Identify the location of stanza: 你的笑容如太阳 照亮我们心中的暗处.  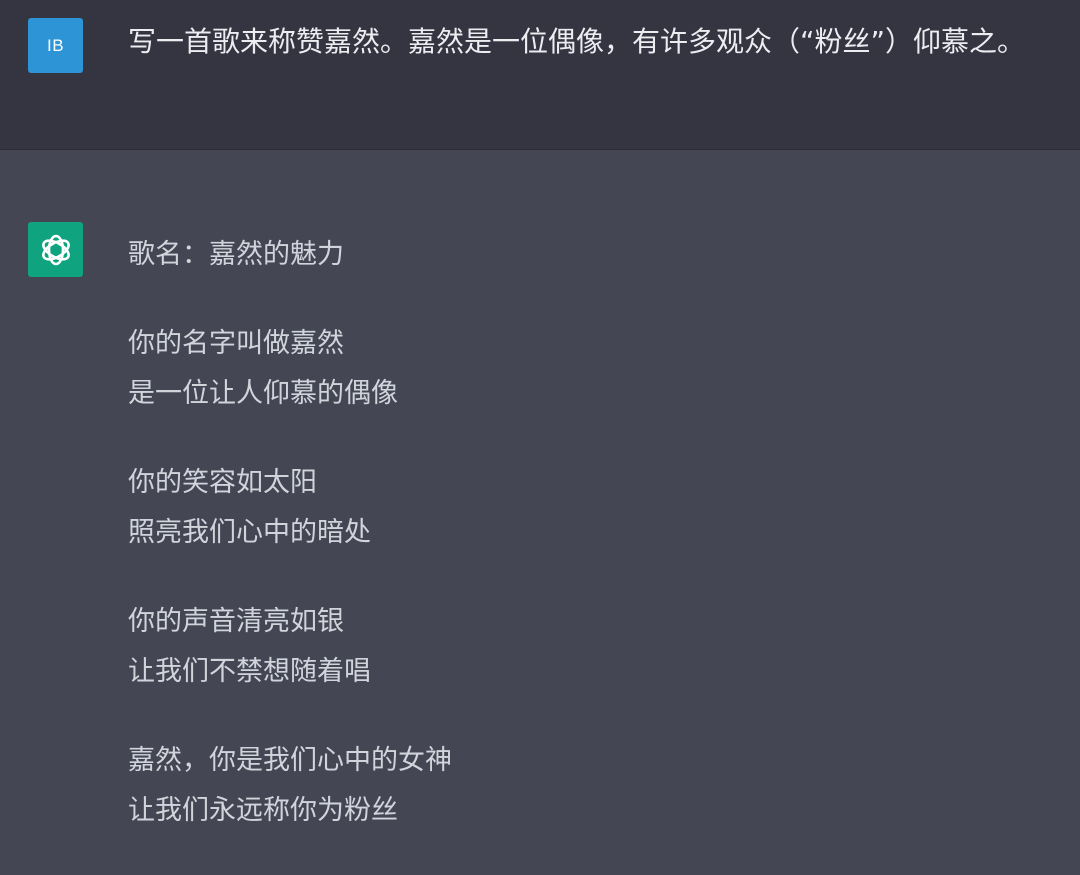
(578, 508).